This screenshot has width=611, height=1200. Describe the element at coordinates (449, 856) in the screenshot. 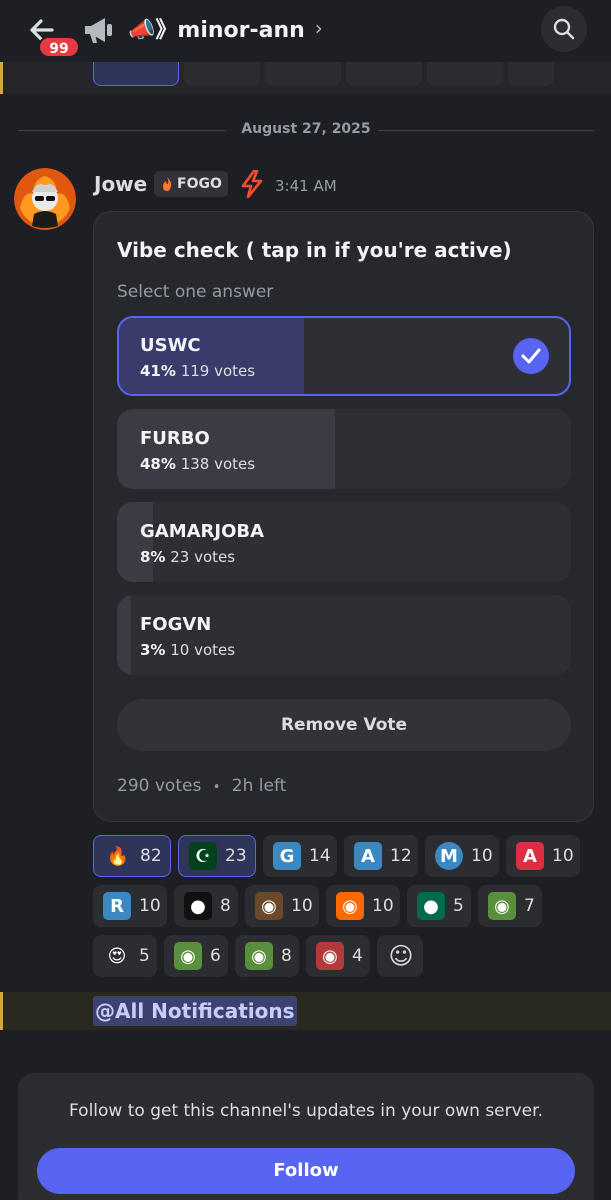

I see `letter-m-circle-emoji-icon: M` at that location.